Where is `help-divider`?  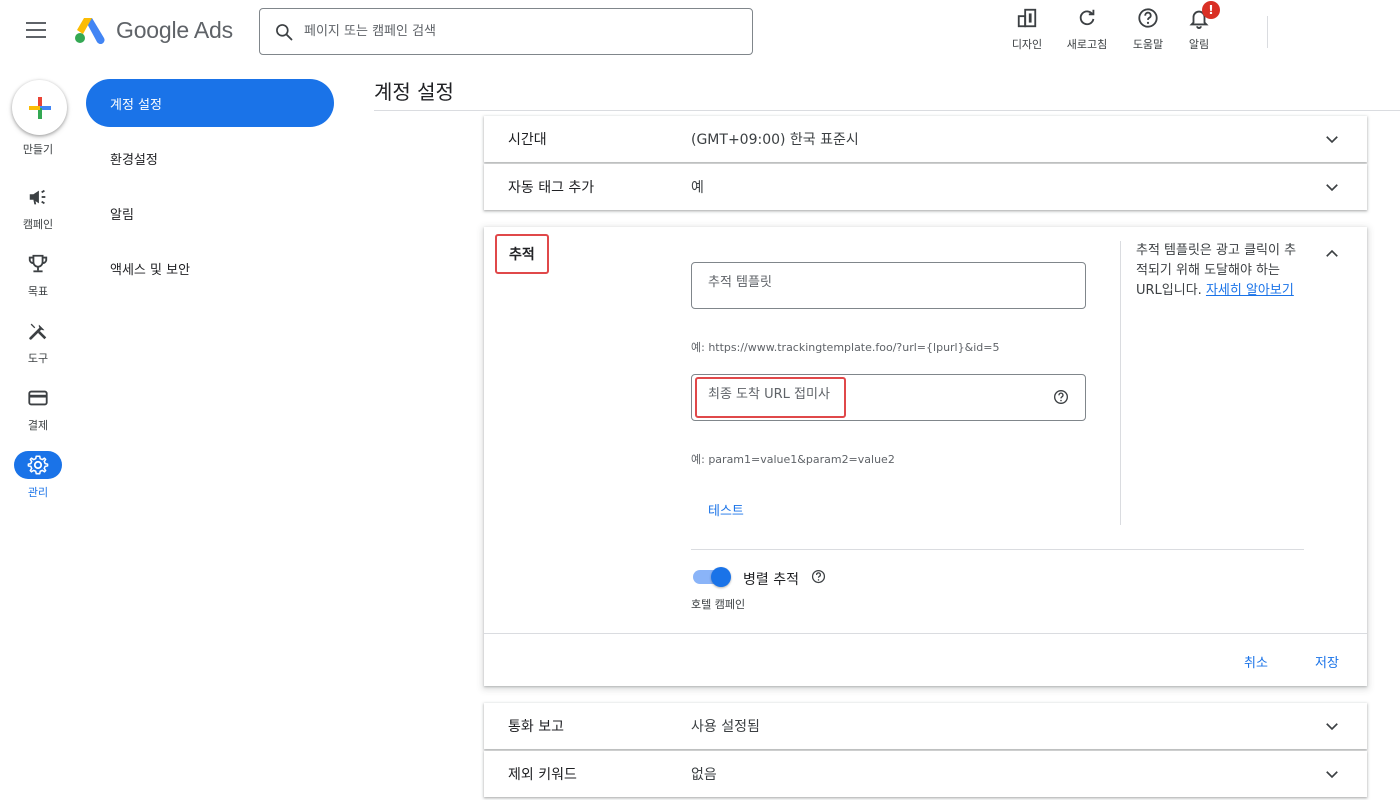 help-divider is located at coordinates (1120, 383).